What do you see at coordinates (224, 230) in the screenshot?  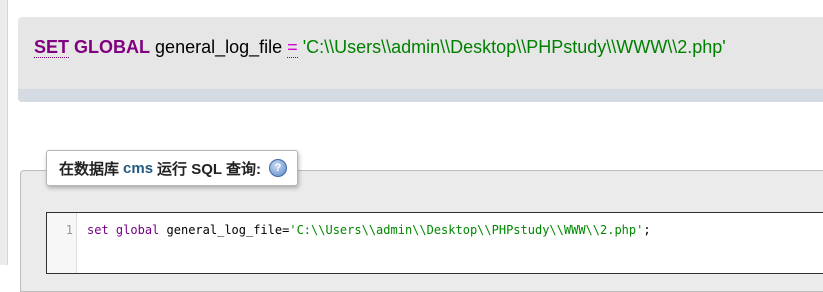 I see `code-variable: general_log_file` at bounding box center [224, 230].